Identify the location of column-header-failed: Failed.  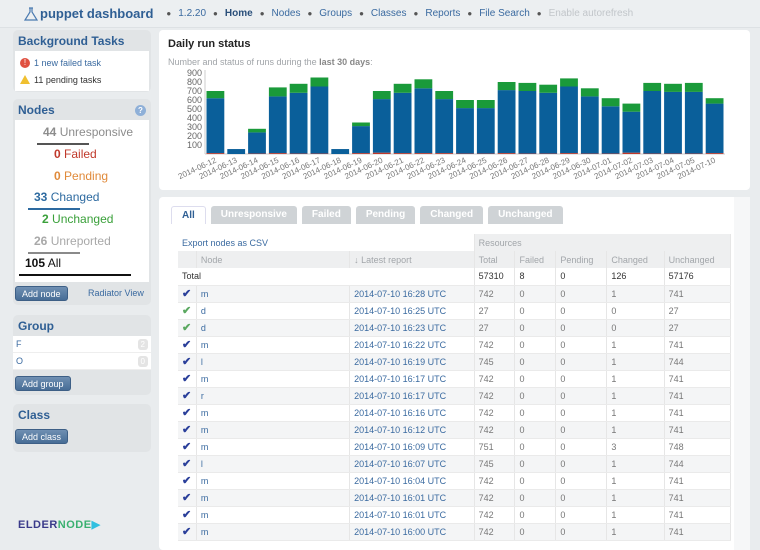
(535, 259).